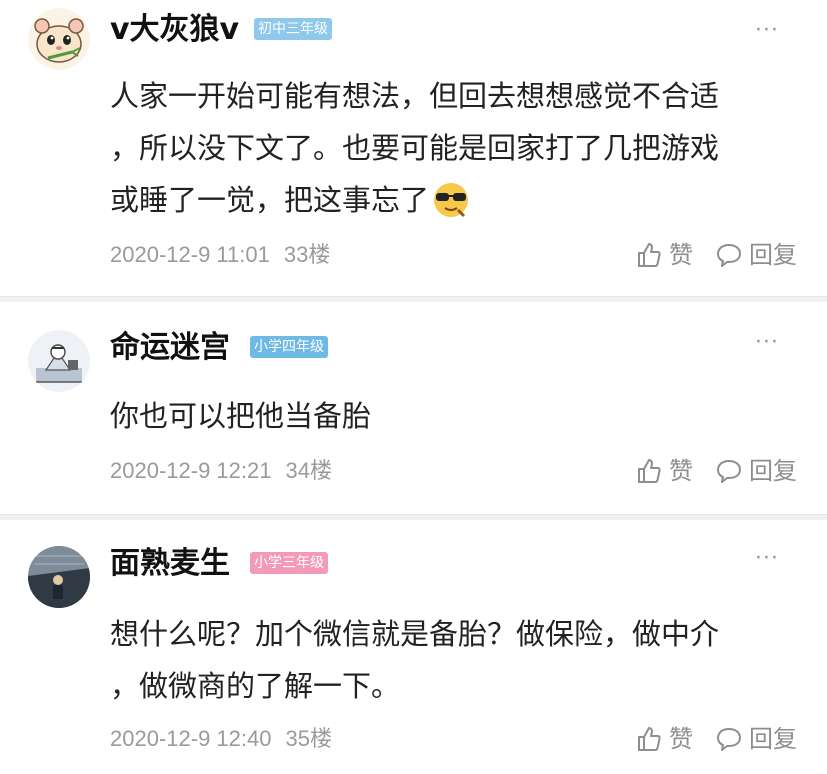 The image size is (827, 774). I want to click on username: 面熟麦生, so click(170, 564).